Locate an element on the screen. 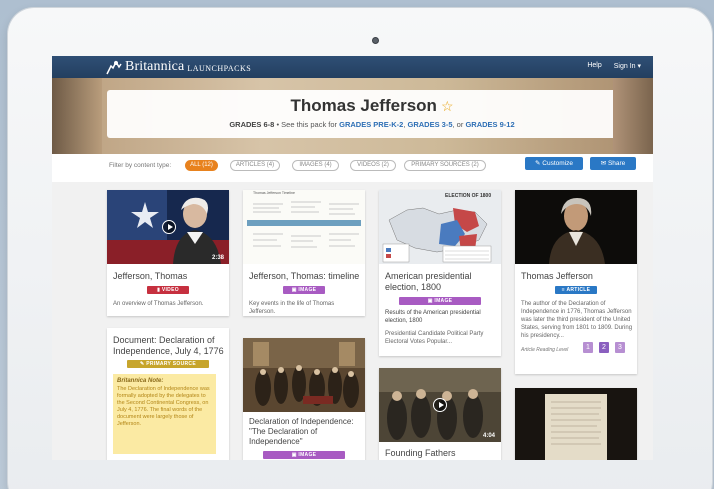 The image size is (714, 489). customize-button: ✎ Customize is located at coordinates (554, 163).